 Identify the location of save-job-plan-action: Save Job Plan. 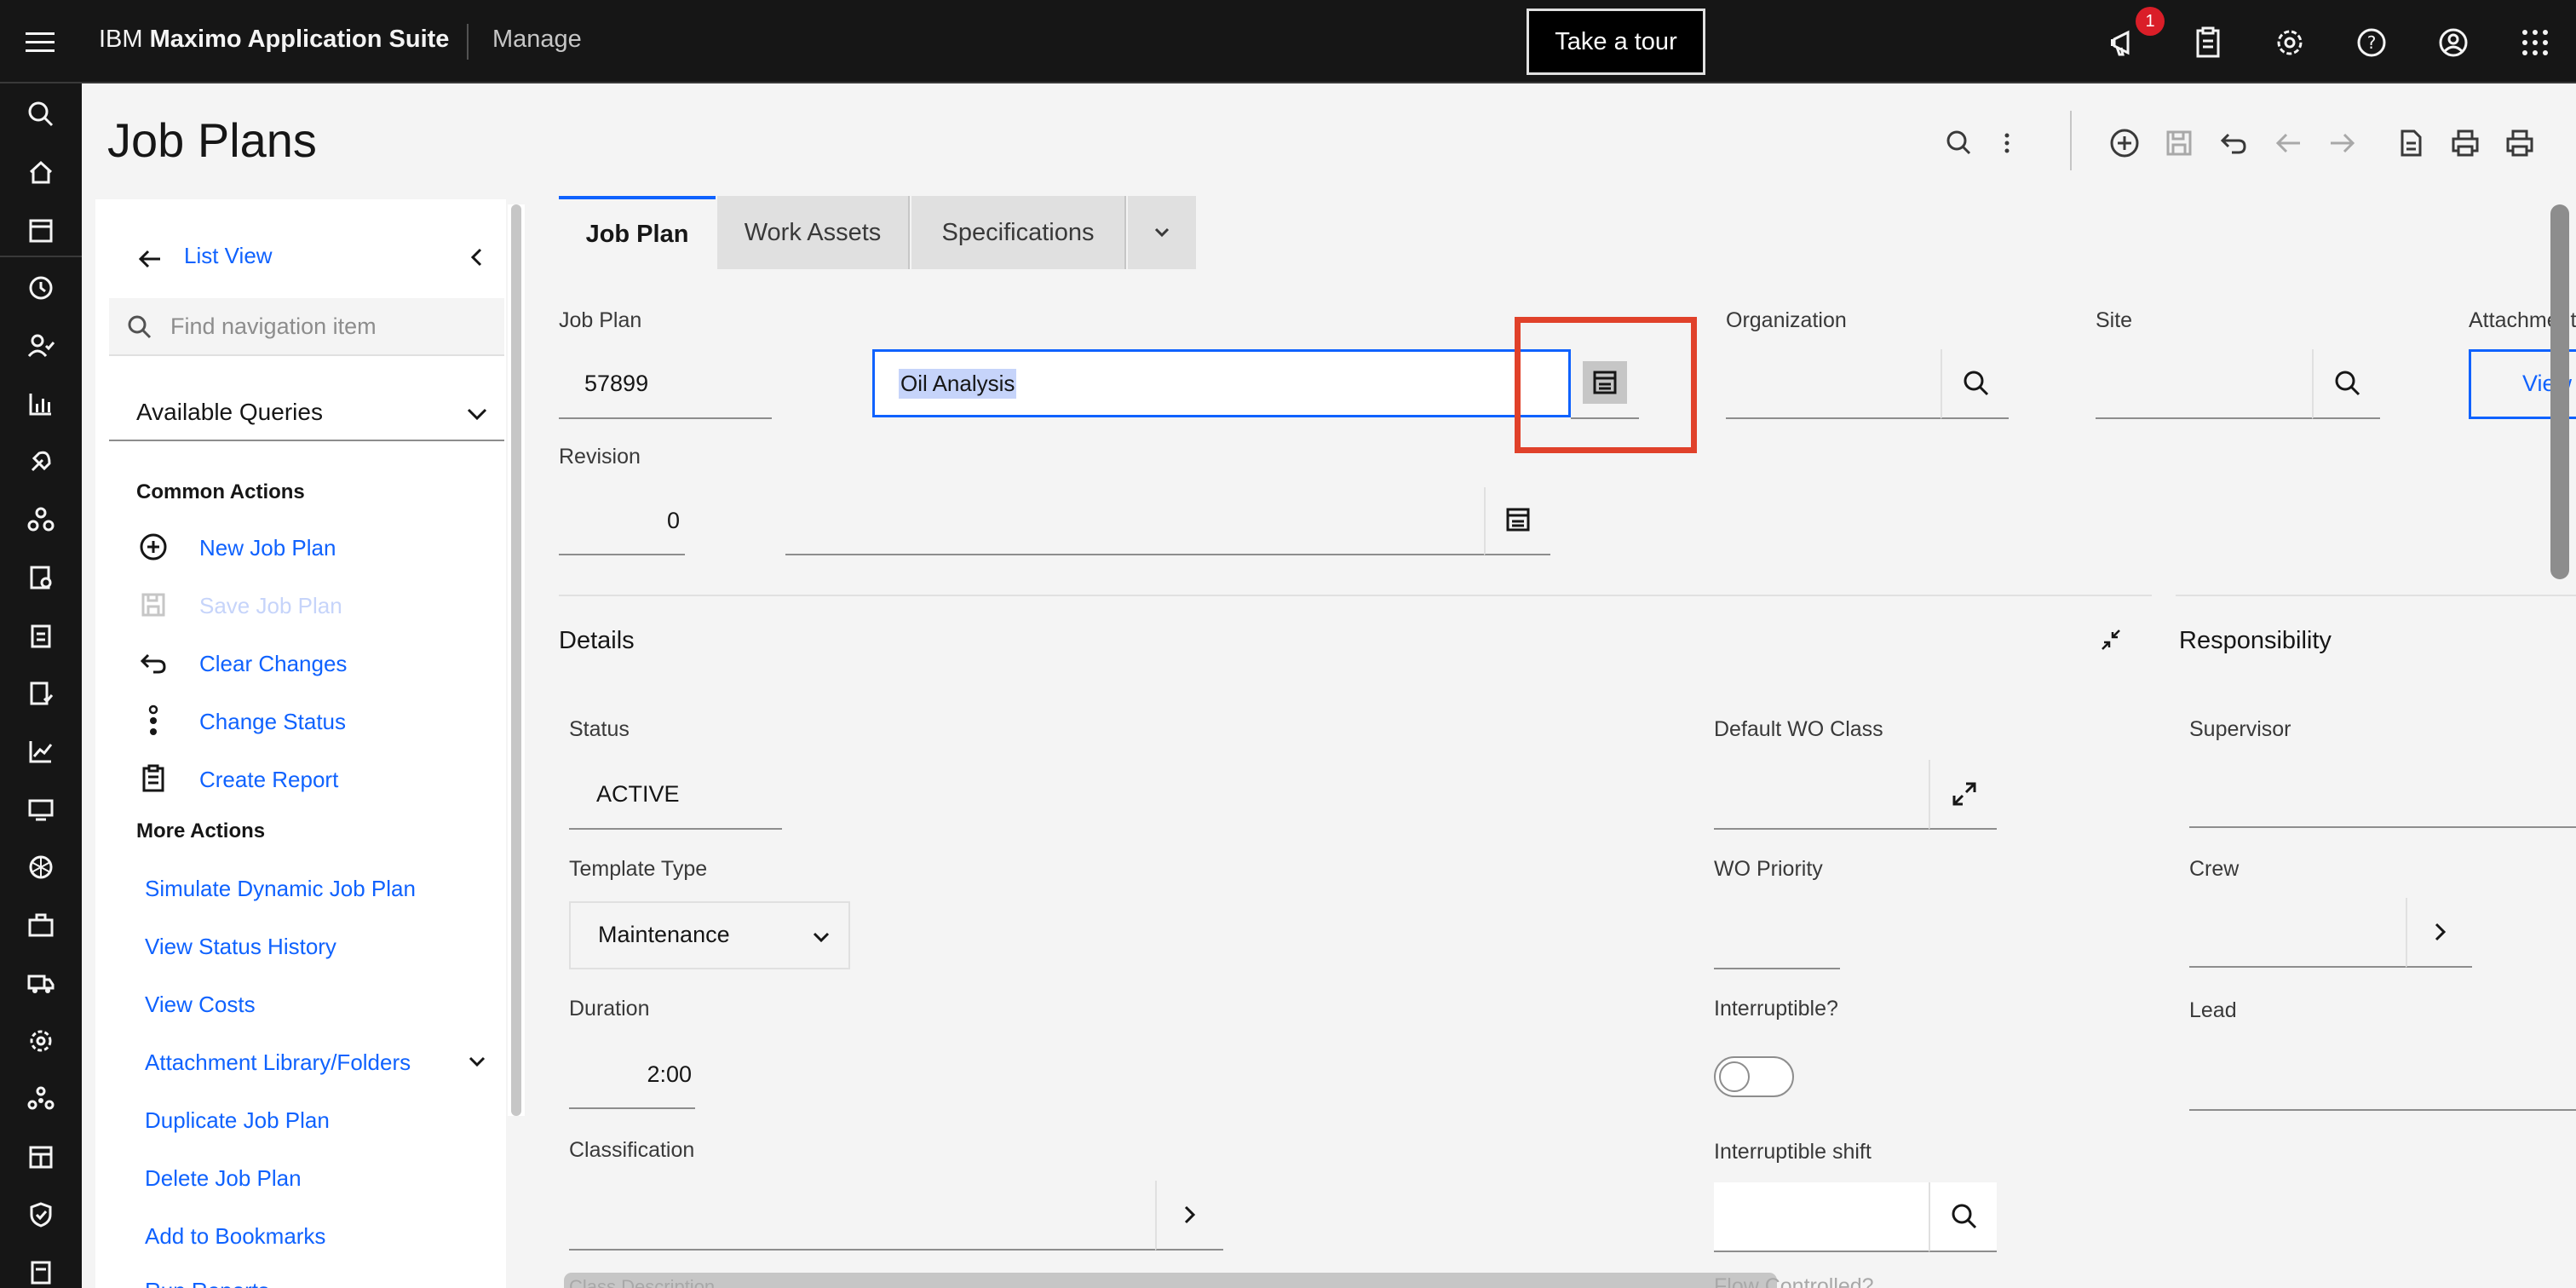
(271, 606).